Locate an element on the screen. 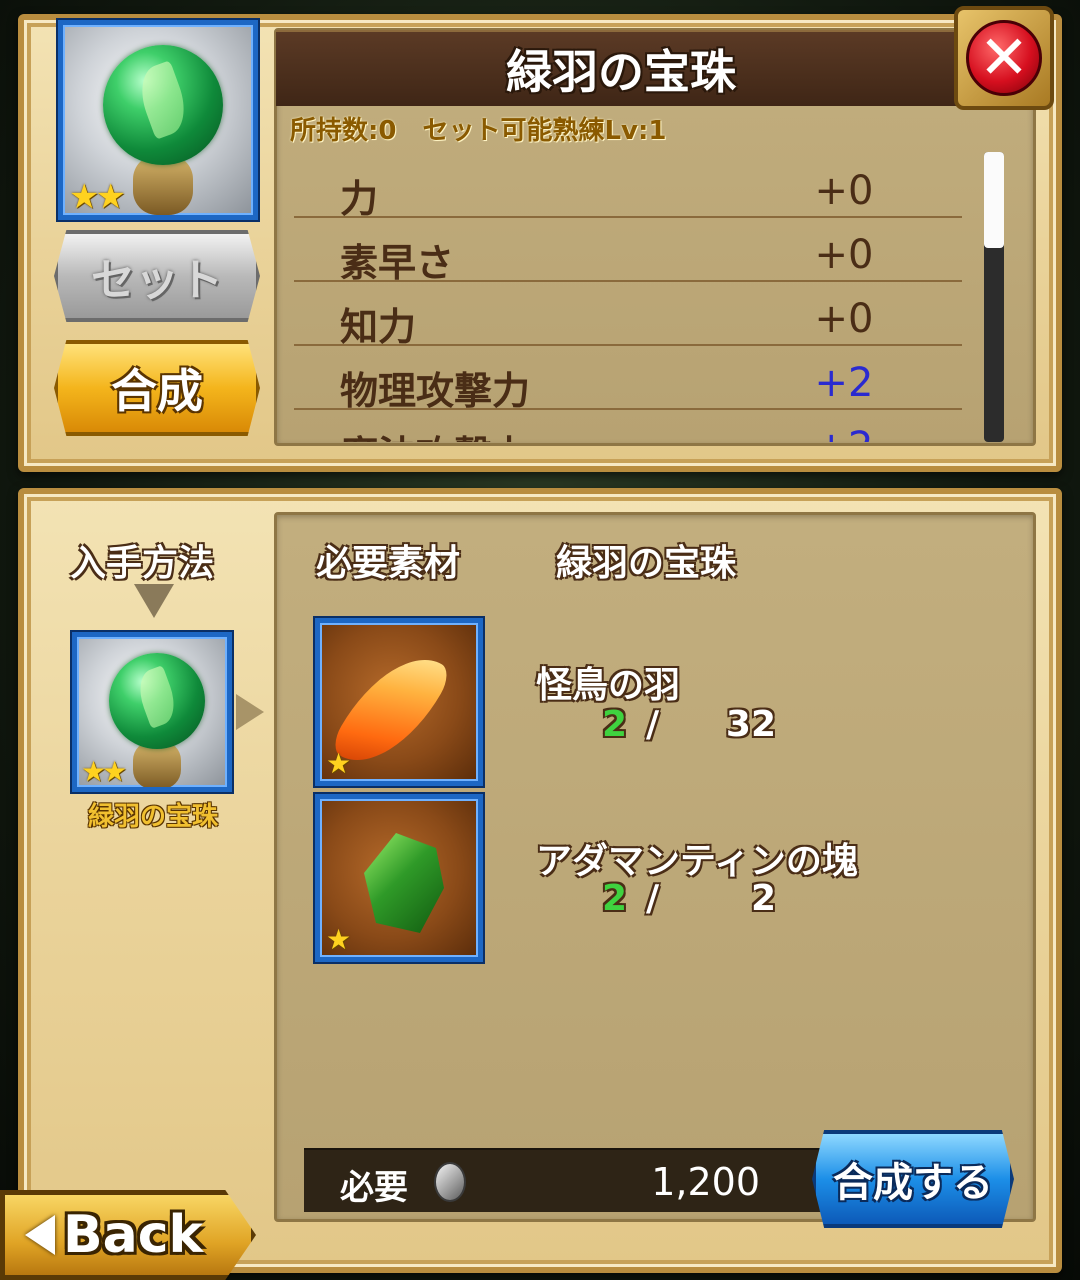 The width and height of the screenshot is (1080, 1280). cost-value: 1,200 is located at coordinates (705, 1182).